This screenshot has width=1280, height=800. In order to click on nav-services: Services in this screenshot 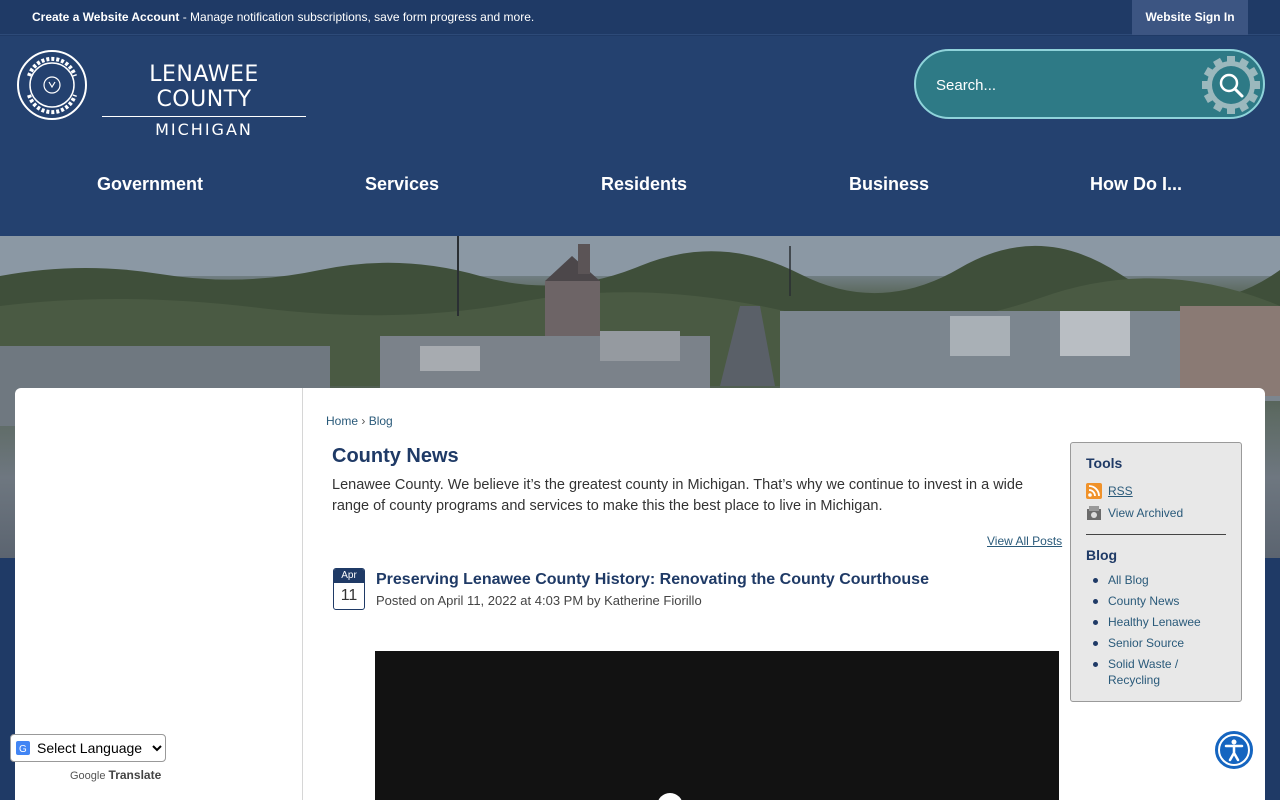, I will do `click(402, 184)`.